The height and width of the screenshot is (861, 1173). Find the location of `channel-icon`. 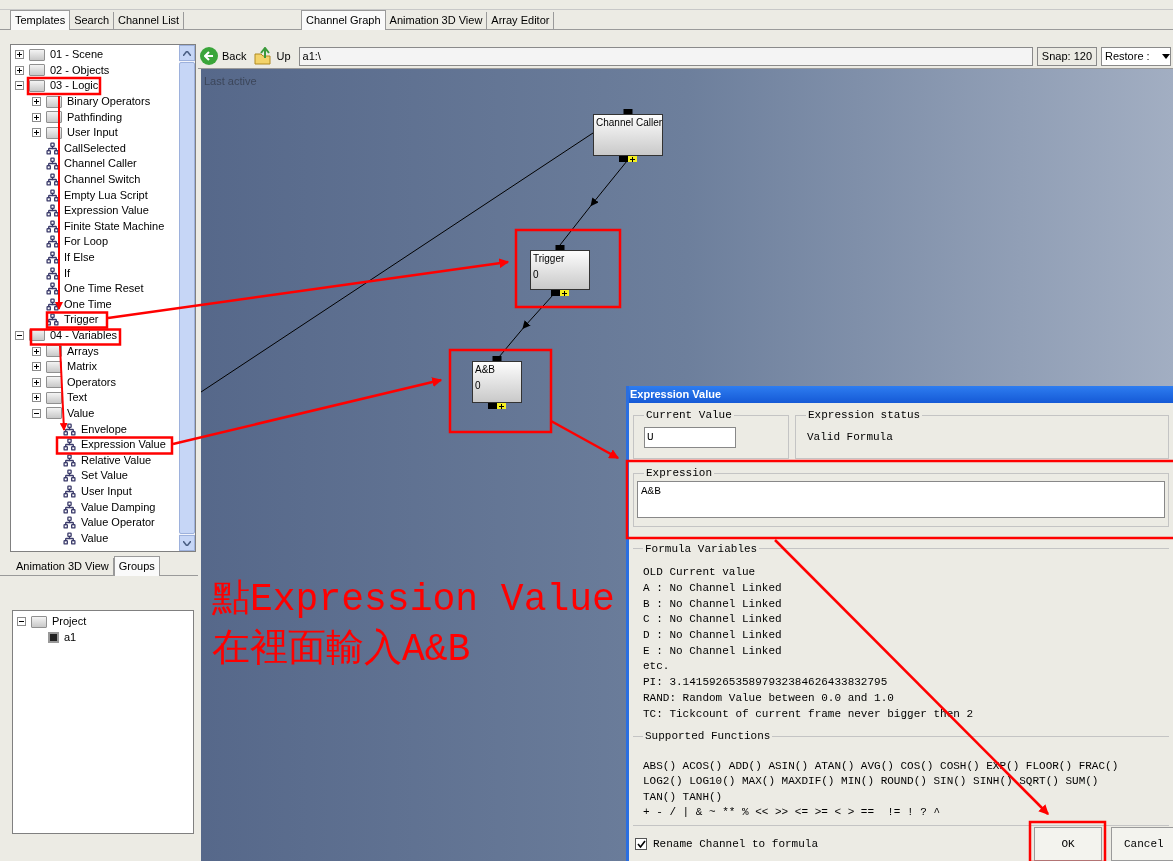

channel-icon is located at coordinates (53, 637).